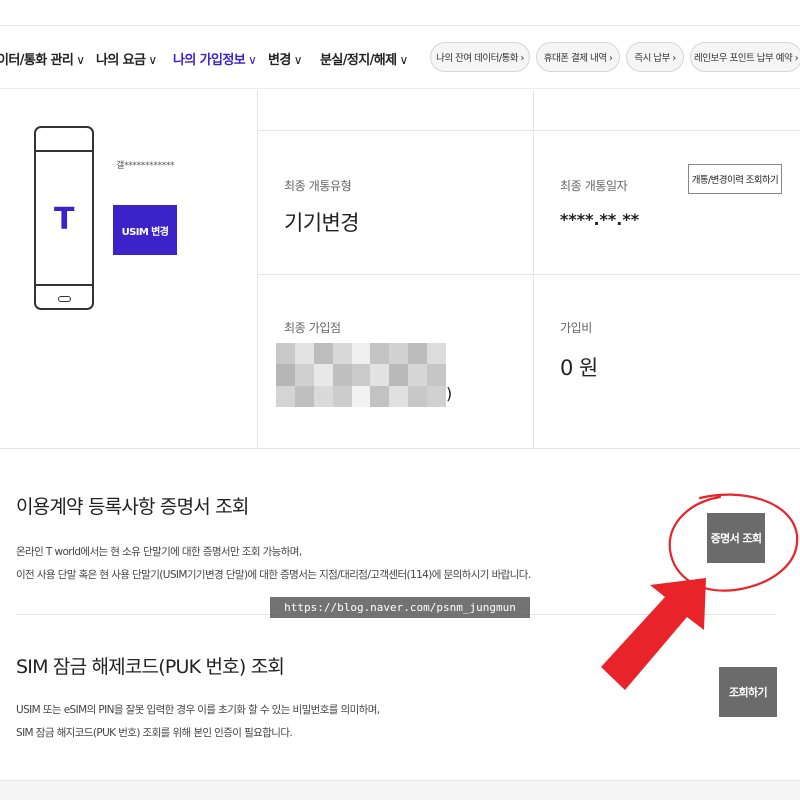  I want to click on brand-logo: T, so click(64, 219).